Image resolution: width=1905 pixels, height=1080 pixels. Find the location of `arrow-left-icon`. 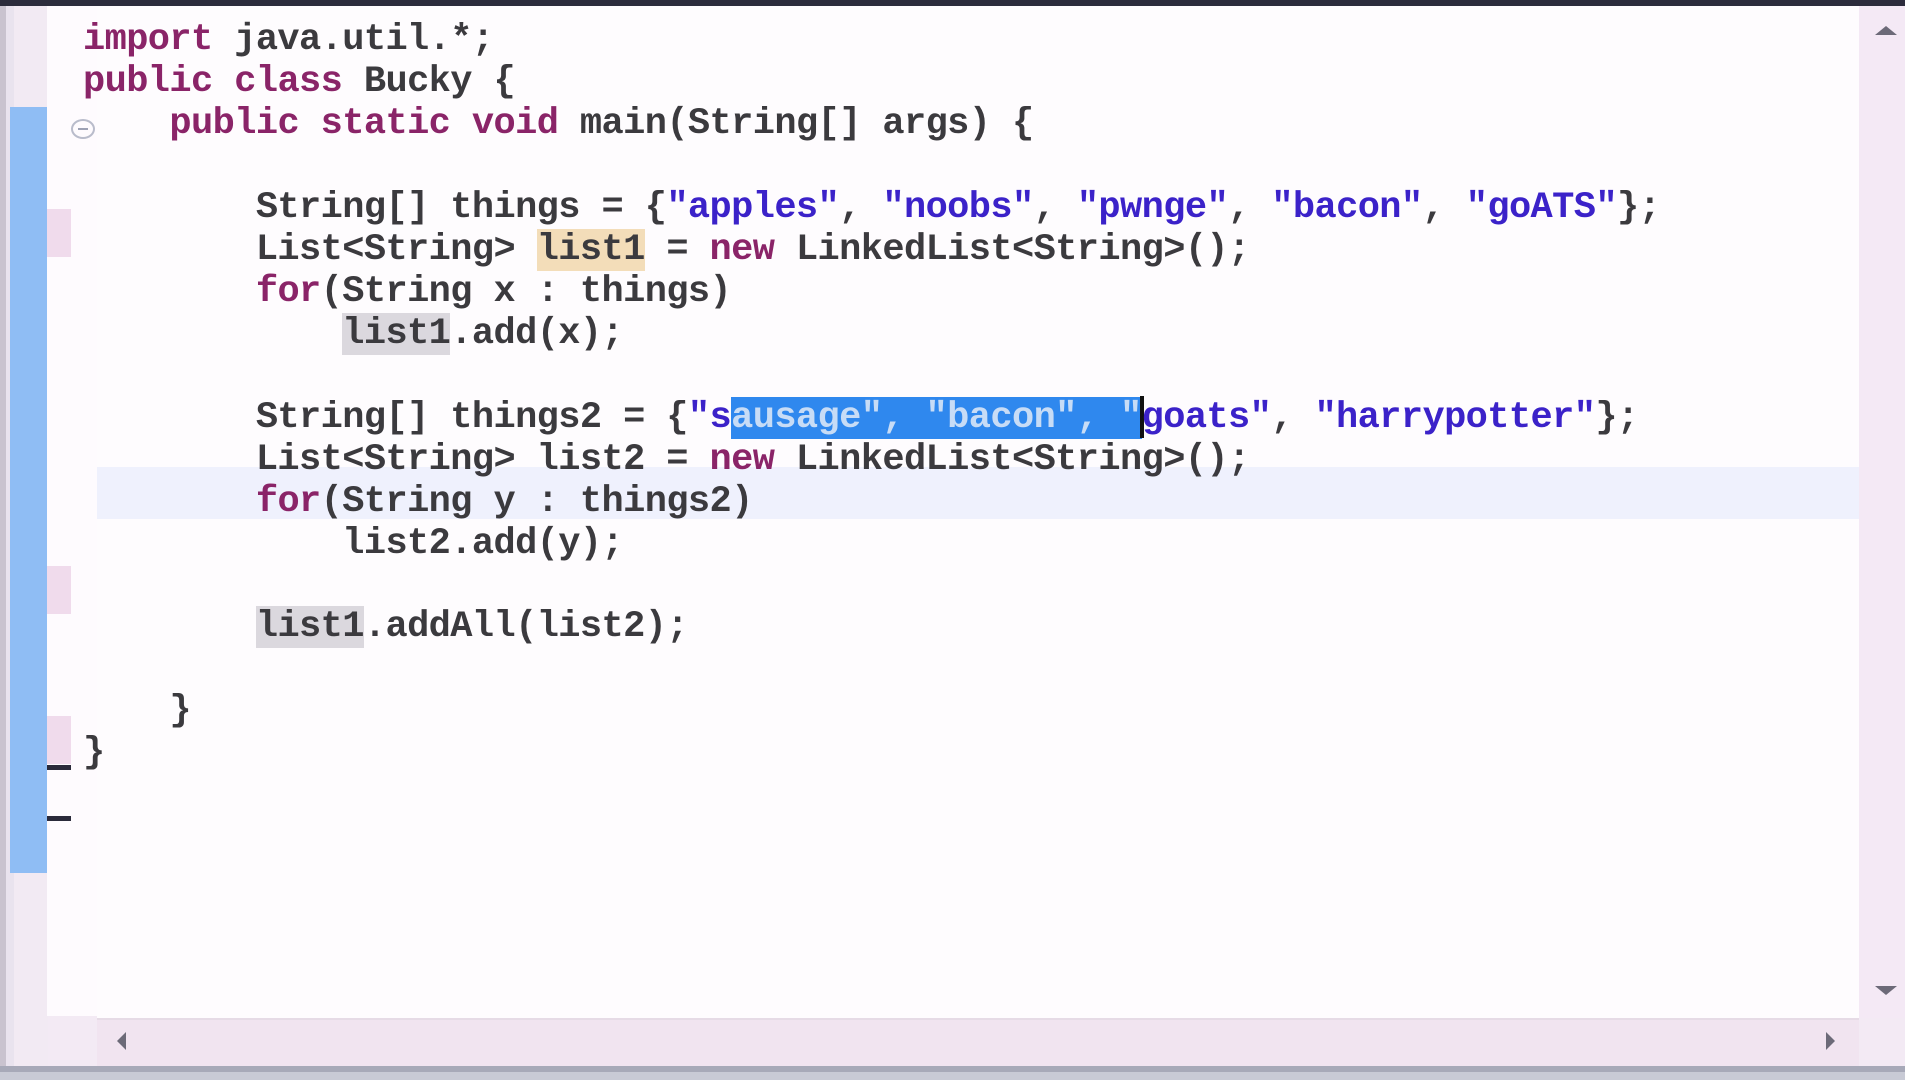

arrow-left-icon is located at coordinates (121, 1041).